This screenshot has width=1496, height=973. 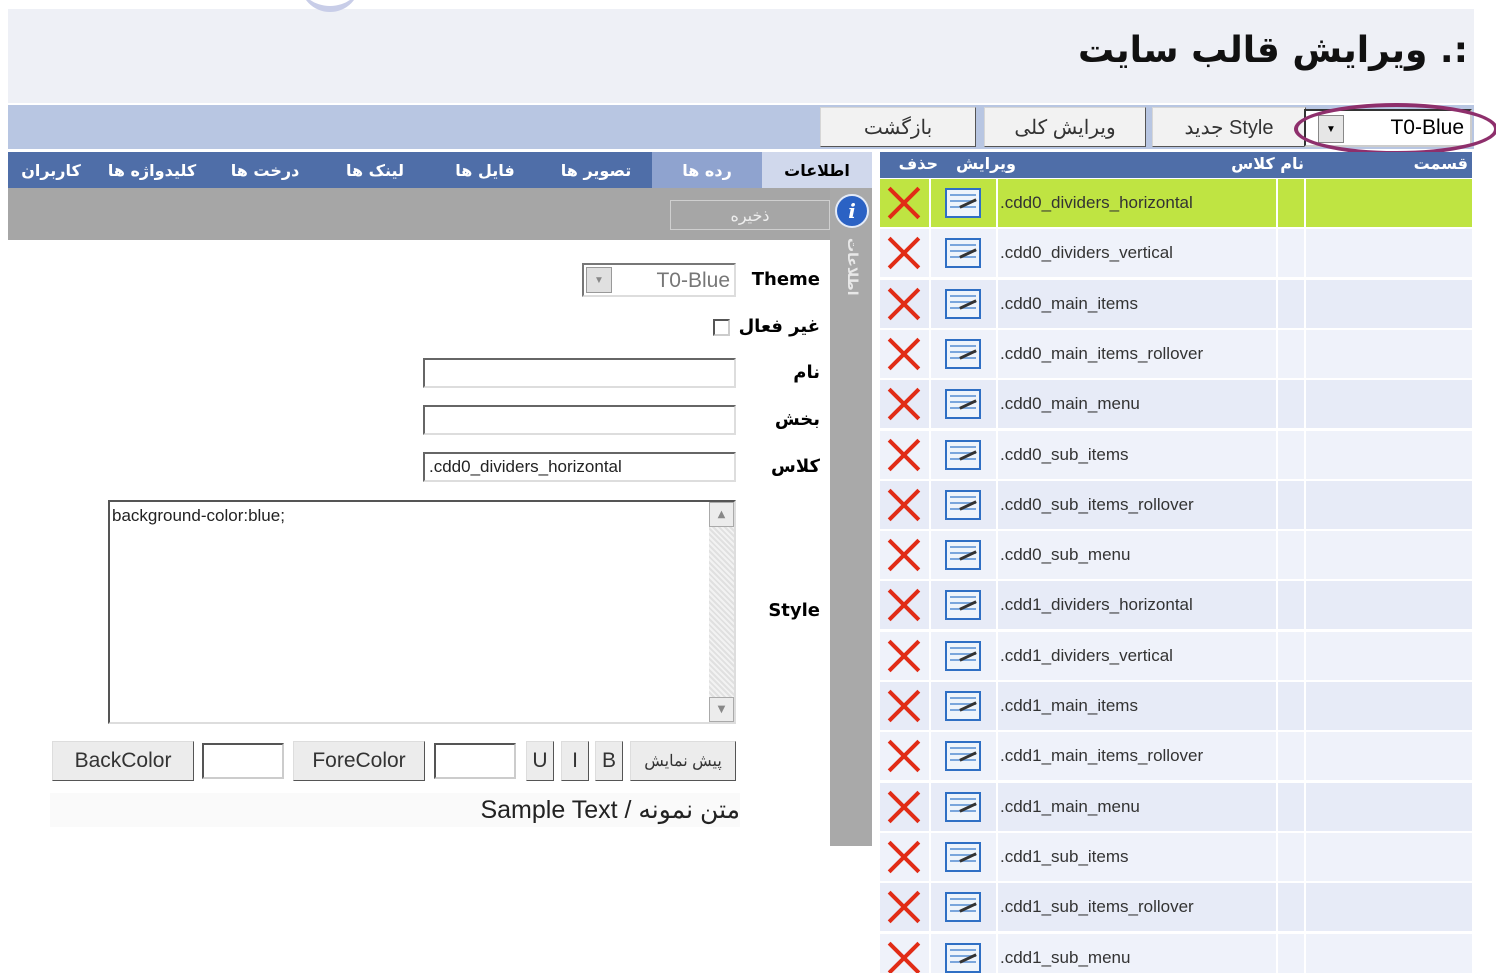 What do you see at coordinates (1176, 303) in the screenshot?
I see `table-row: .cdd0_main_items` at bounding box center [1176, 303].